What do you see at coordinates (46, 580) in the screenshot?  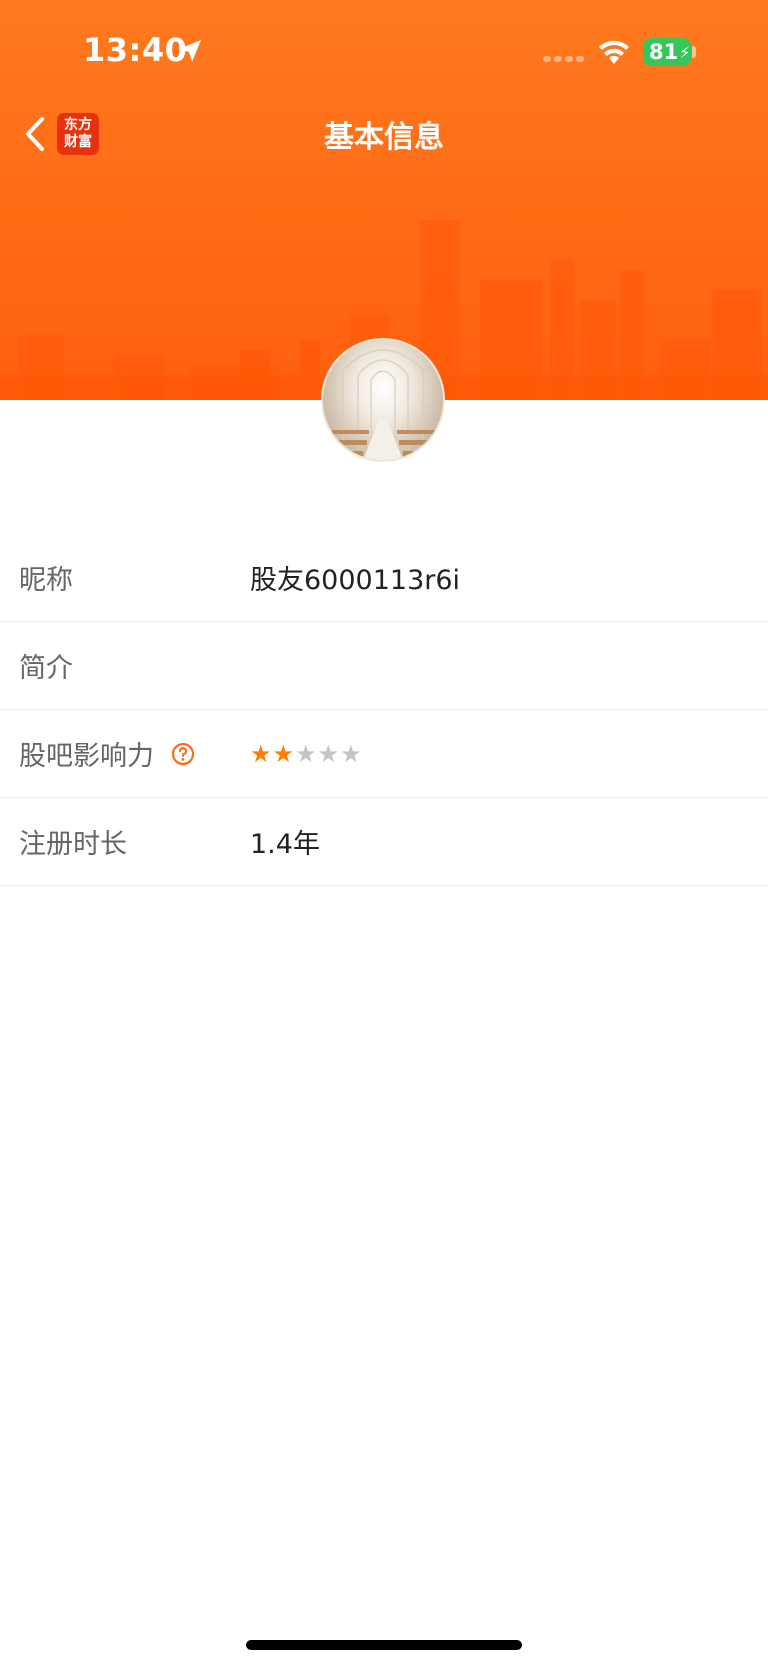 I see `nickname-label: 昵称` at bounding box center [46, 580].